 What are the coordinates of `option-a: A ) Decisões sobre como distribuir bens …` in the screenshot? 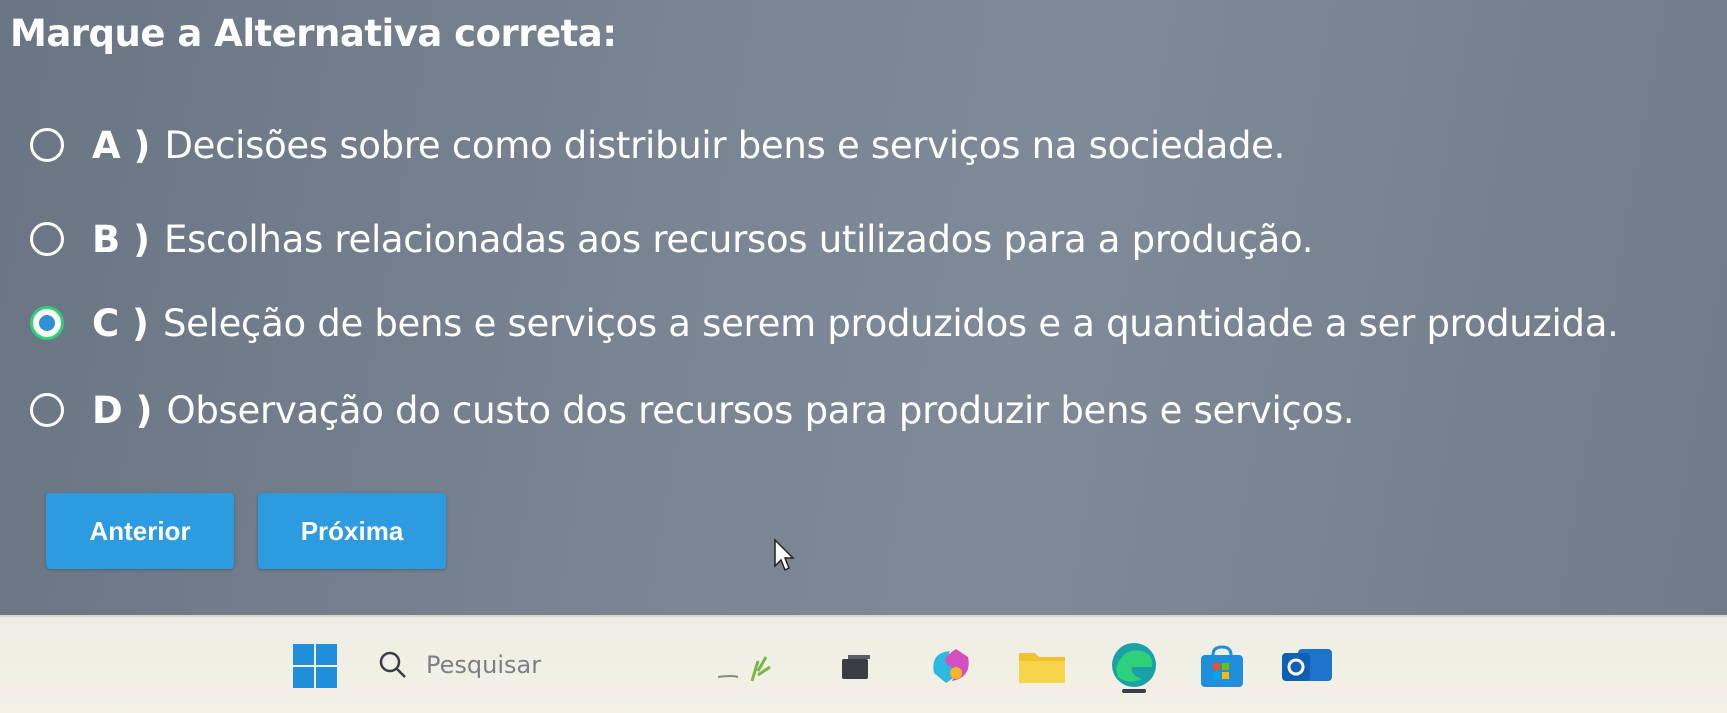 It's located at (657, 145).